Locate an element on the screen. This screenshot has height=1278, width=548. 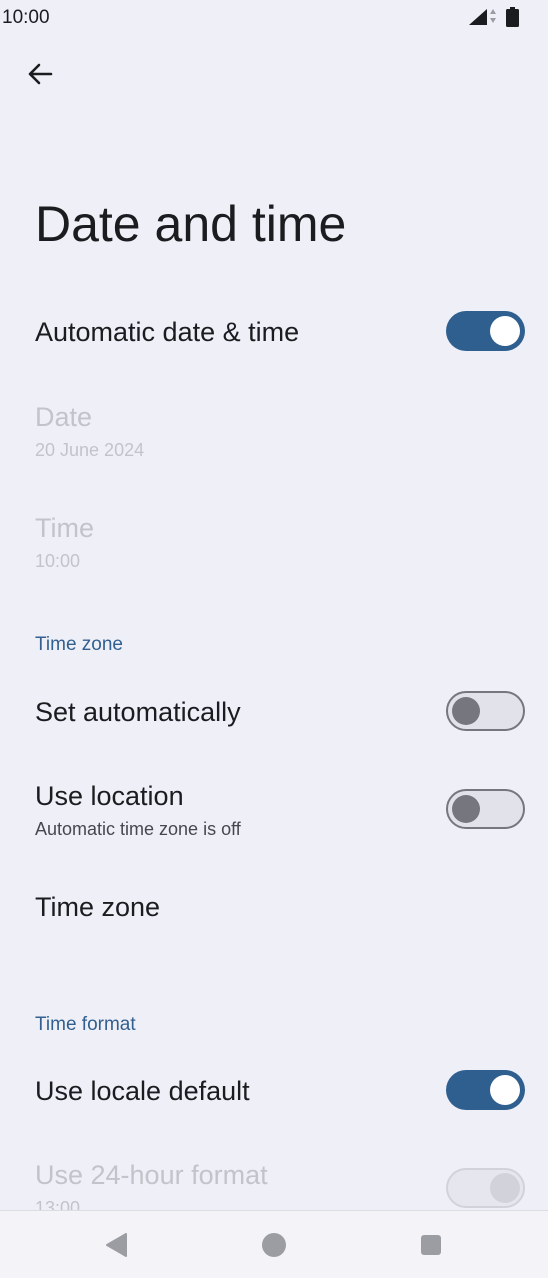
time-zone-row: Time zone is located at coordinates (274, 910).